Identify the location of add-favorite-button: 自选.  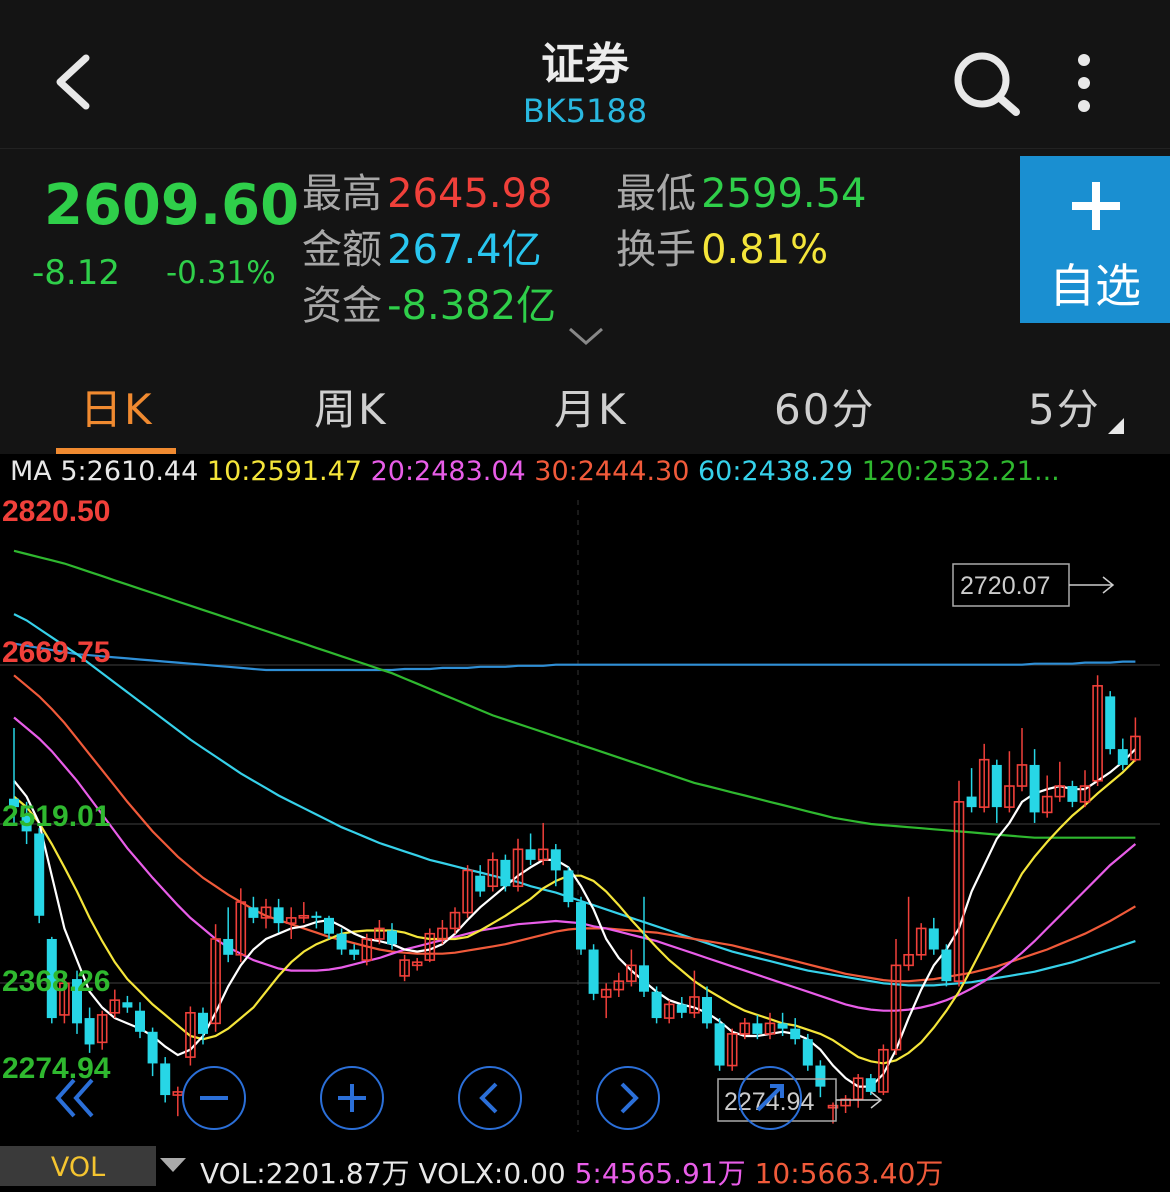
(1095, 239).